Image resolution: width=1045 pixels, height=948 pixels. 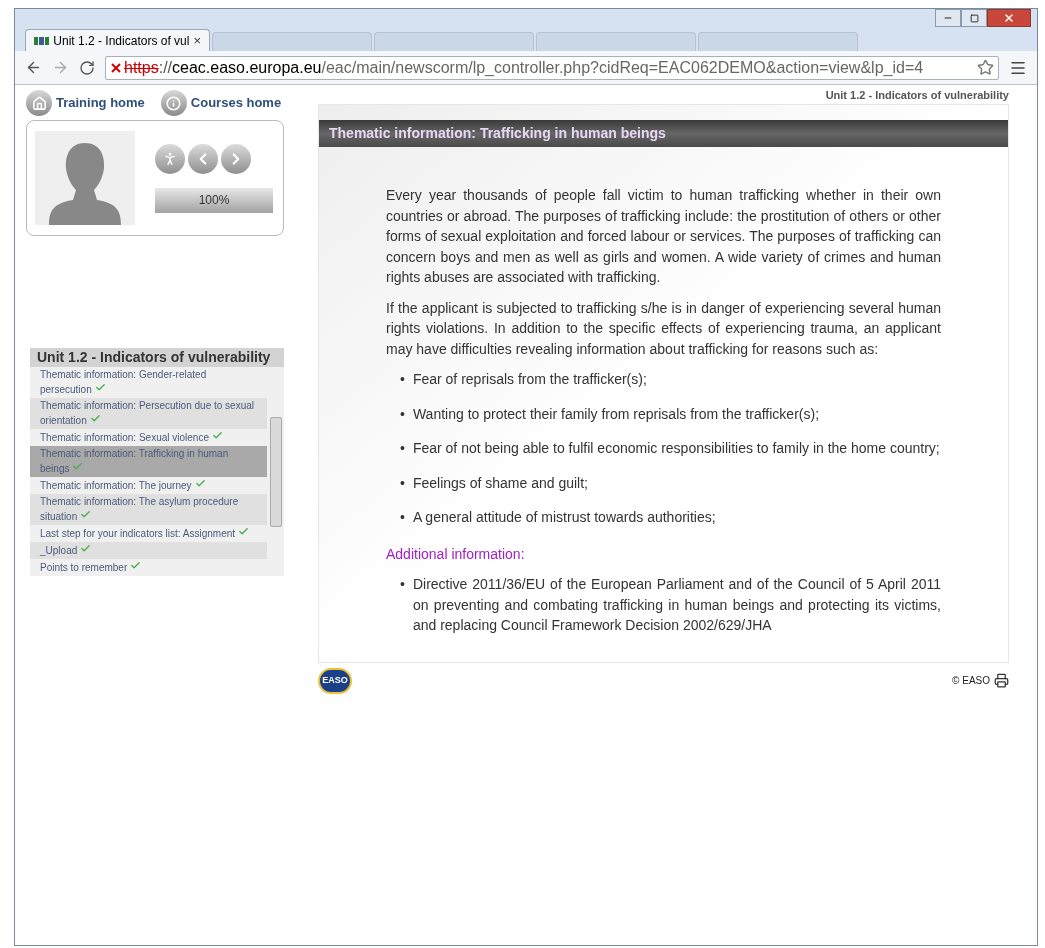 I want to click on toc-item: Thematic information: Sexual violence, so click(x=148, y=437).